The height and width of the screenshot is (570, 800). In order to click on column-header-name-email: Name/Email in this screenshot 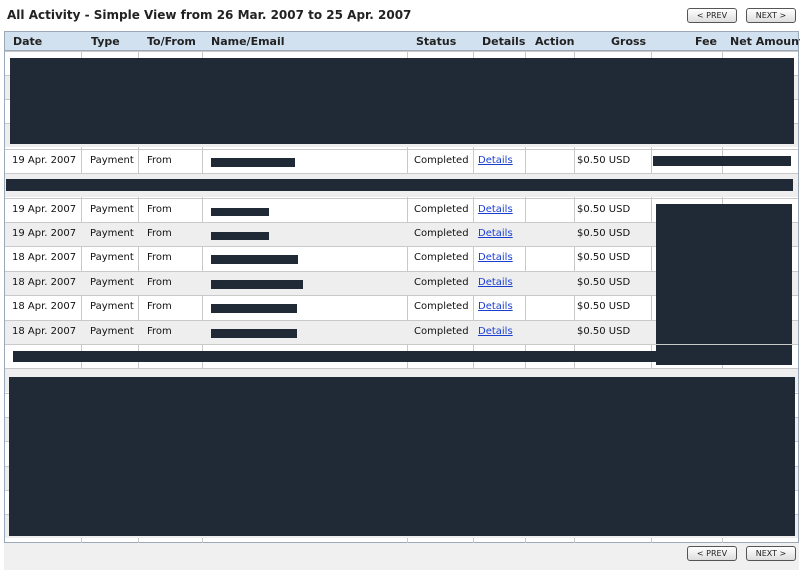, I will do `click(248, 41)`.